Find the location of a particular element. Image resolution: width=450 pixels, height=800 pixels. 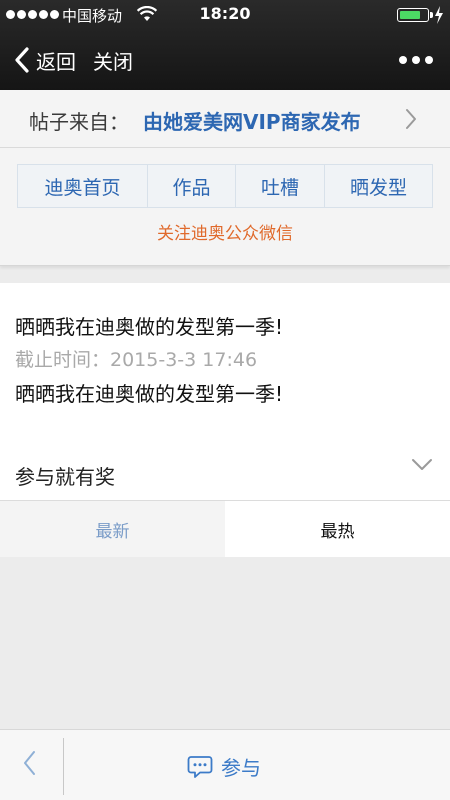

source-prefix: 帖子来自： is located at coordinates (79, 122).